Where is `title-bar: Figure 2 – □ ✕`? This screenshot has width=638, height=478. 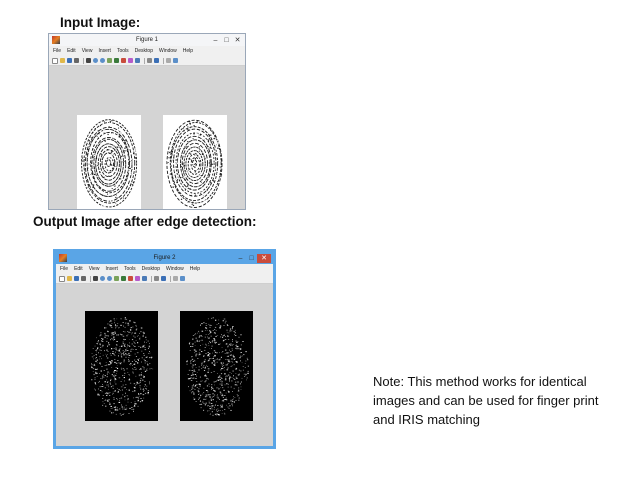
title-bar: Figure 2 – □ ✕ is located at coordinates (164, 258).